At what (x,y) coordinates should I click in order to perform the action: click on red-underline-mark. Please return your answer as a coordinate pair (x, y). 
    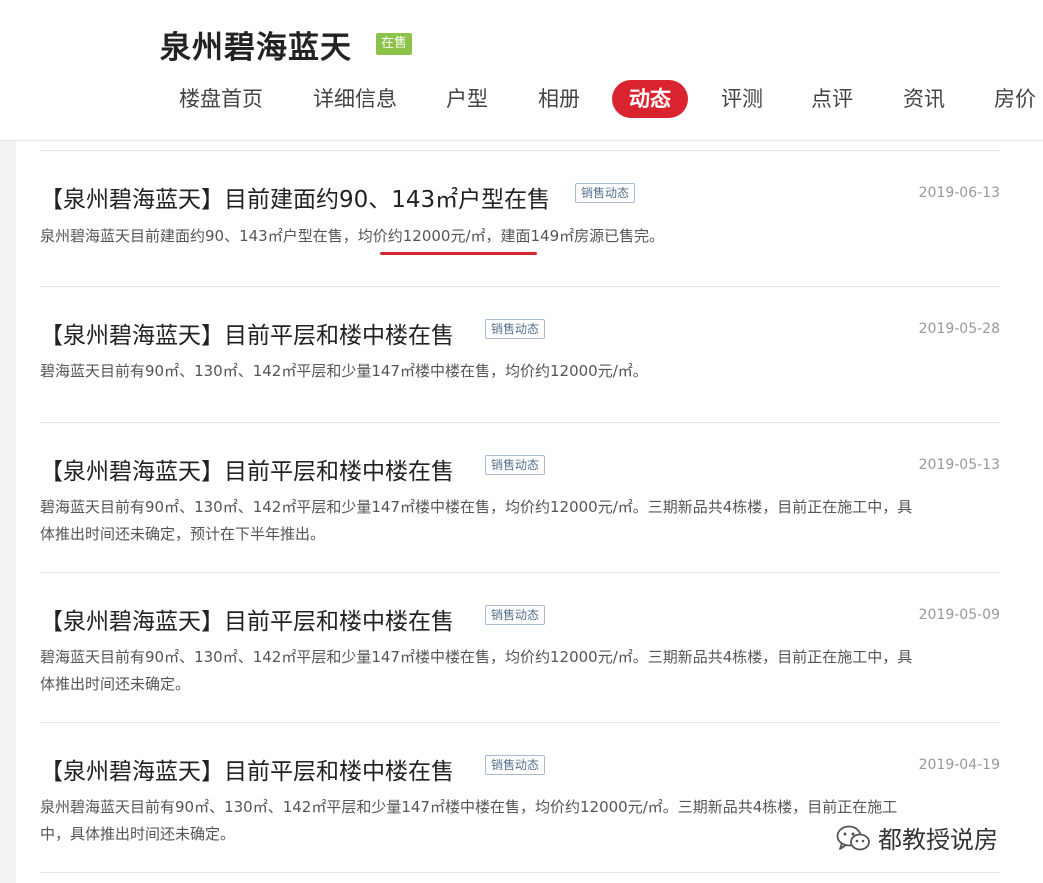
    Looking at the image, I should click on (458, 253).